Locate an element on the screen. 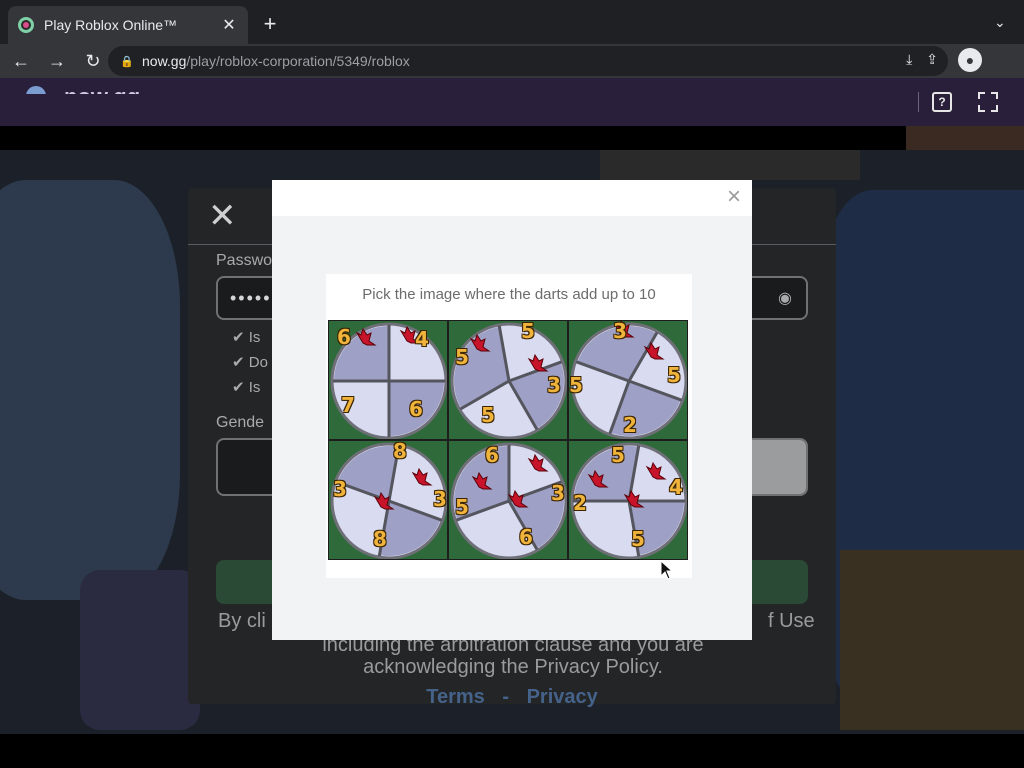 The image size is (1024, 768). header-divider is located at coordinates (918, 102).